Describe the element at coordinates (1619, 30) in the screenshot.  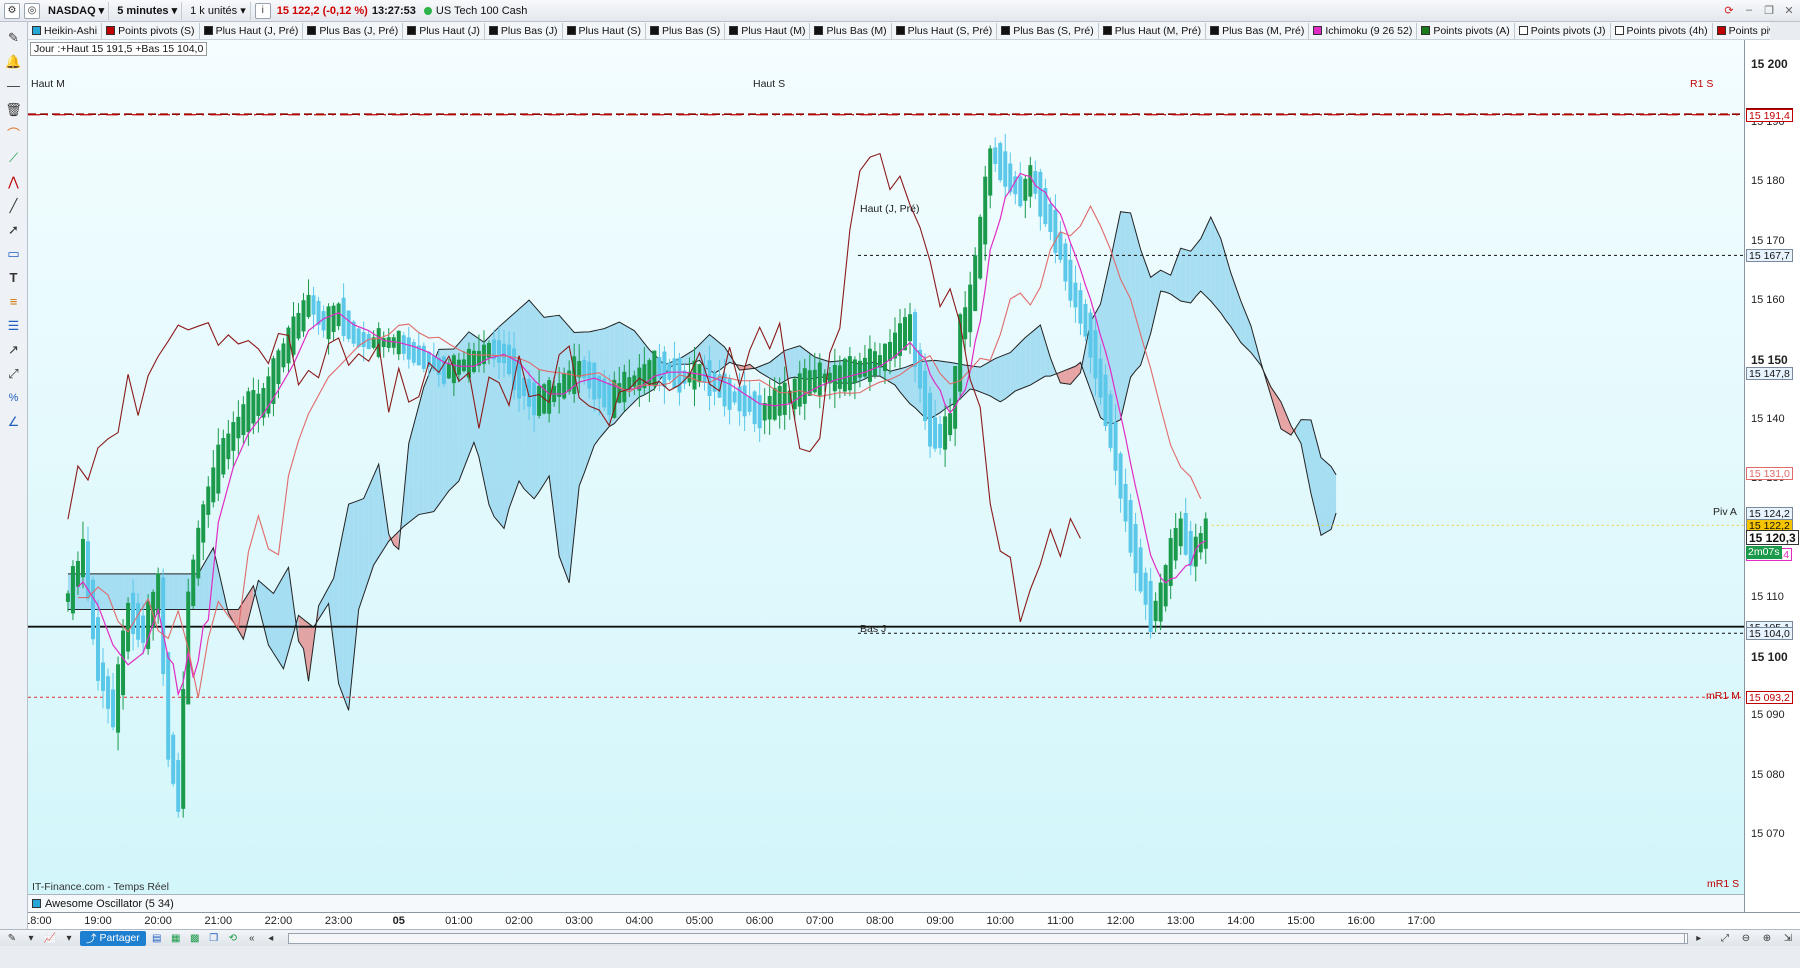
I see `indicator-color-swatch` at that location.